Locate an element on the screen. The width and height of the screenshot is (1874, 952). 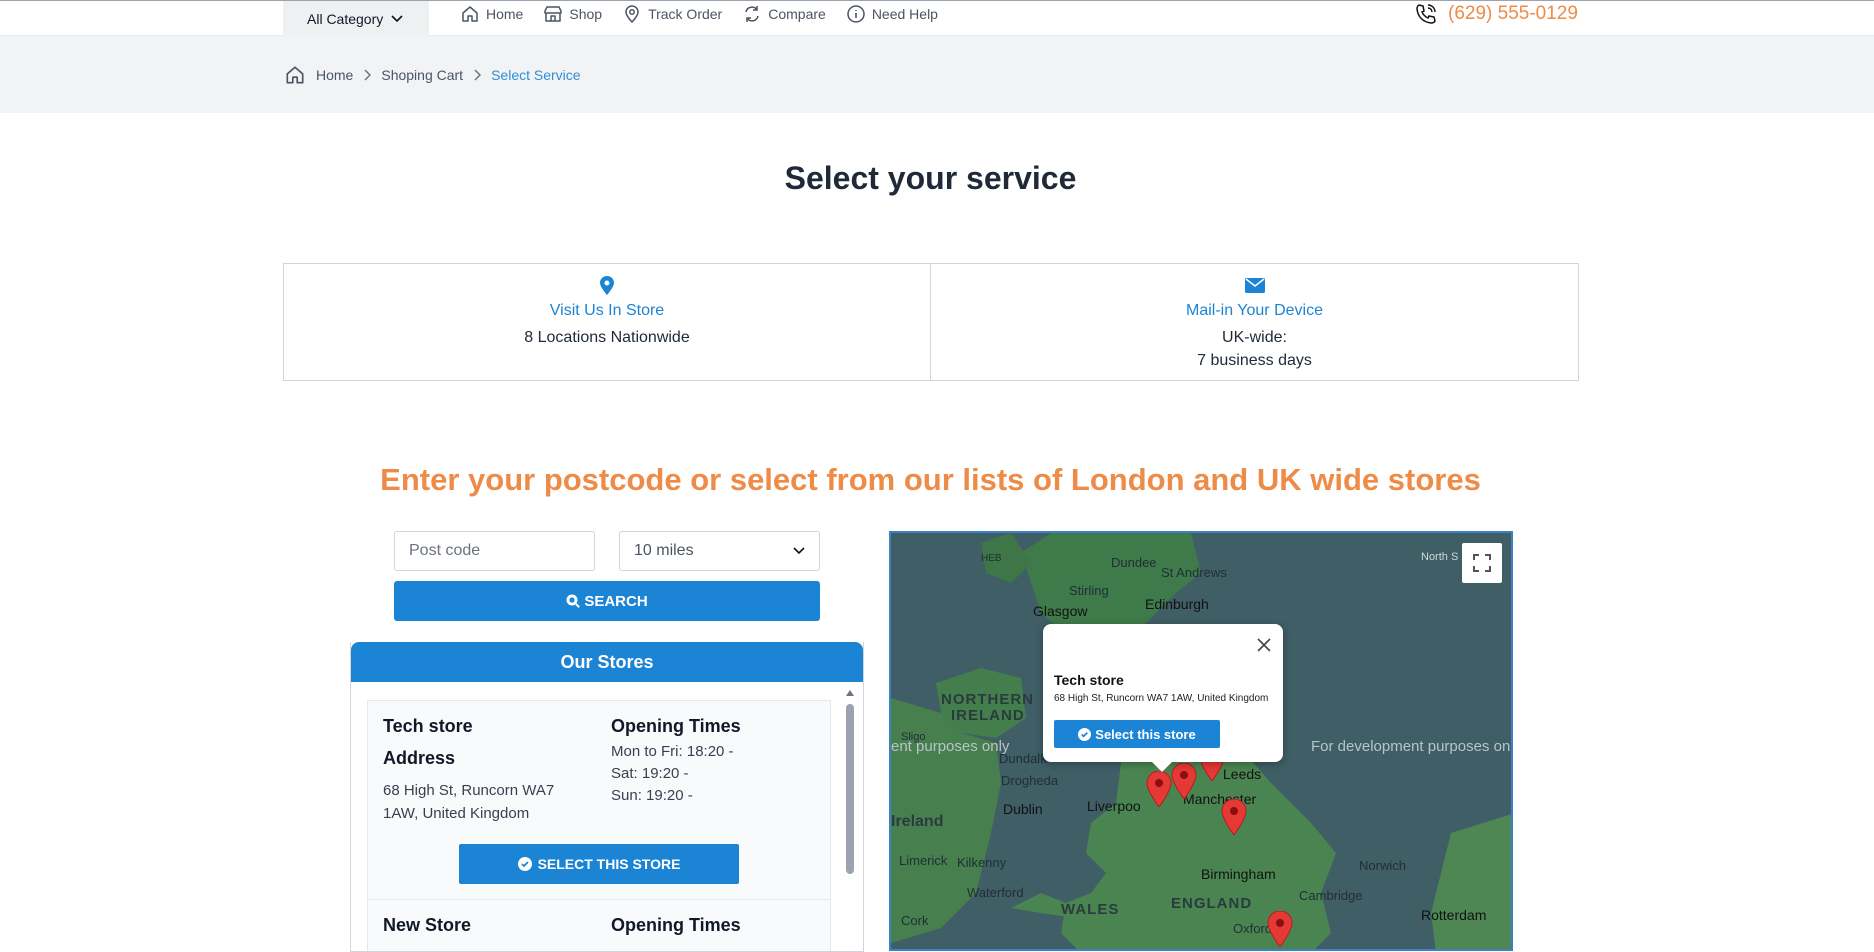
phone-contact: (629) 555-0129 is located at coordinates (1496, 14).